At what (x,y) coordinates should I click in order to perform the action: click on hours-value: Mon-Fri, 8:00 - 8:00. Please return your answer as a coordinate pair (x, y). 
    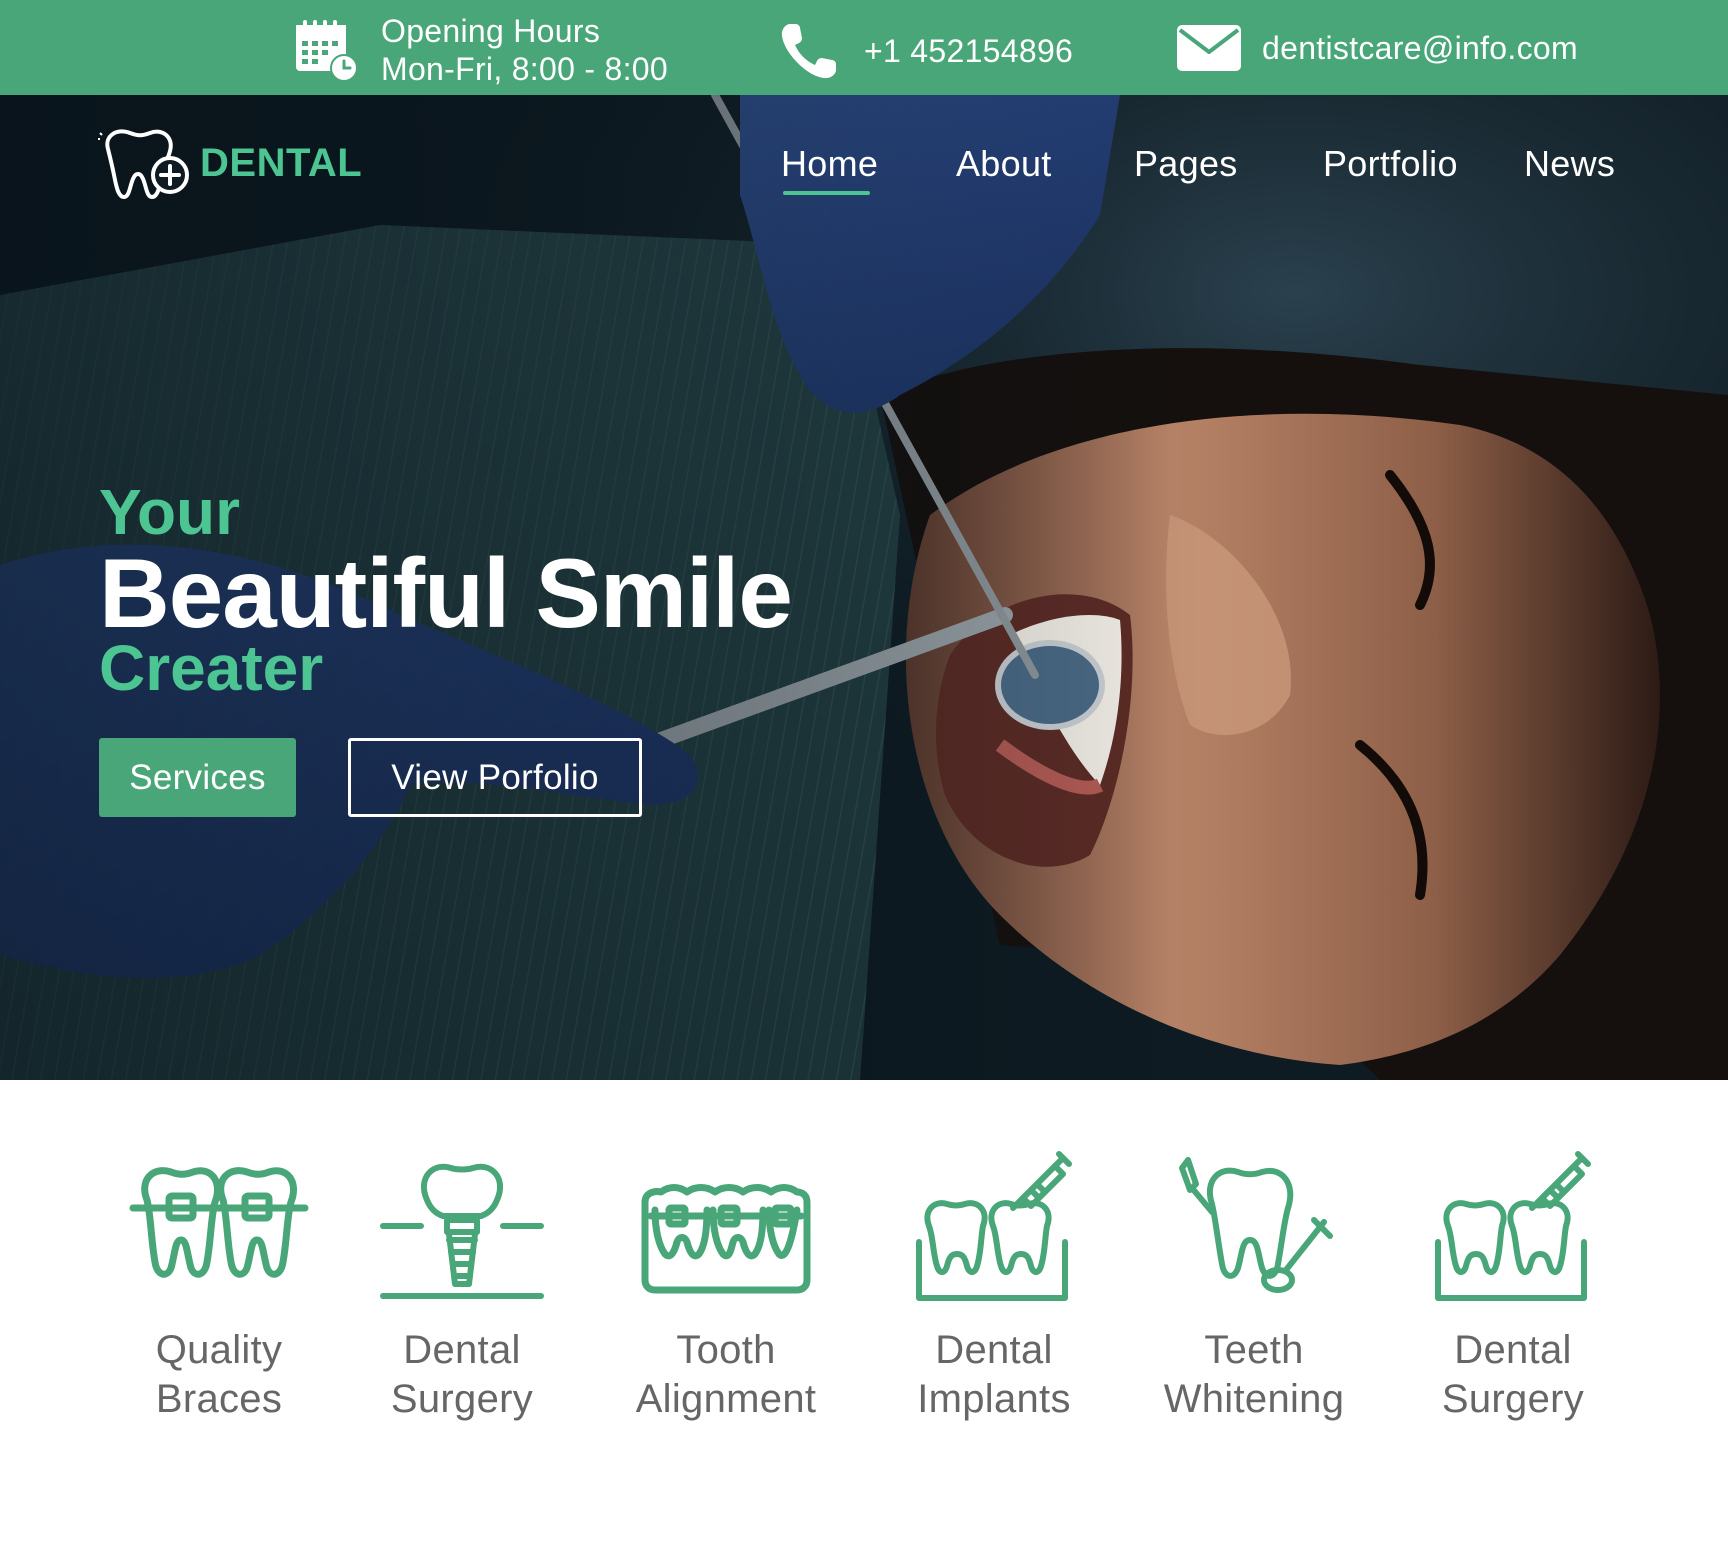
    Looking at the image, I should click on (524, 69).